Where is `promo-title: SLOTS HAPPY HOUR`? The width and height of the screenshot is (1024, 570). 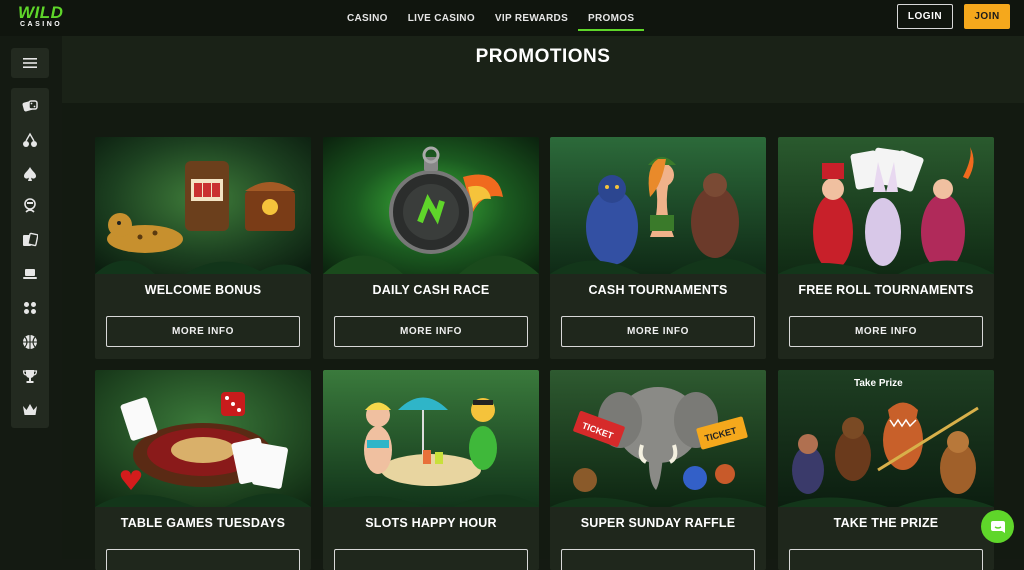 promo-title: SLOTS HAPPY HOUR is located at coordinates (431, 523).